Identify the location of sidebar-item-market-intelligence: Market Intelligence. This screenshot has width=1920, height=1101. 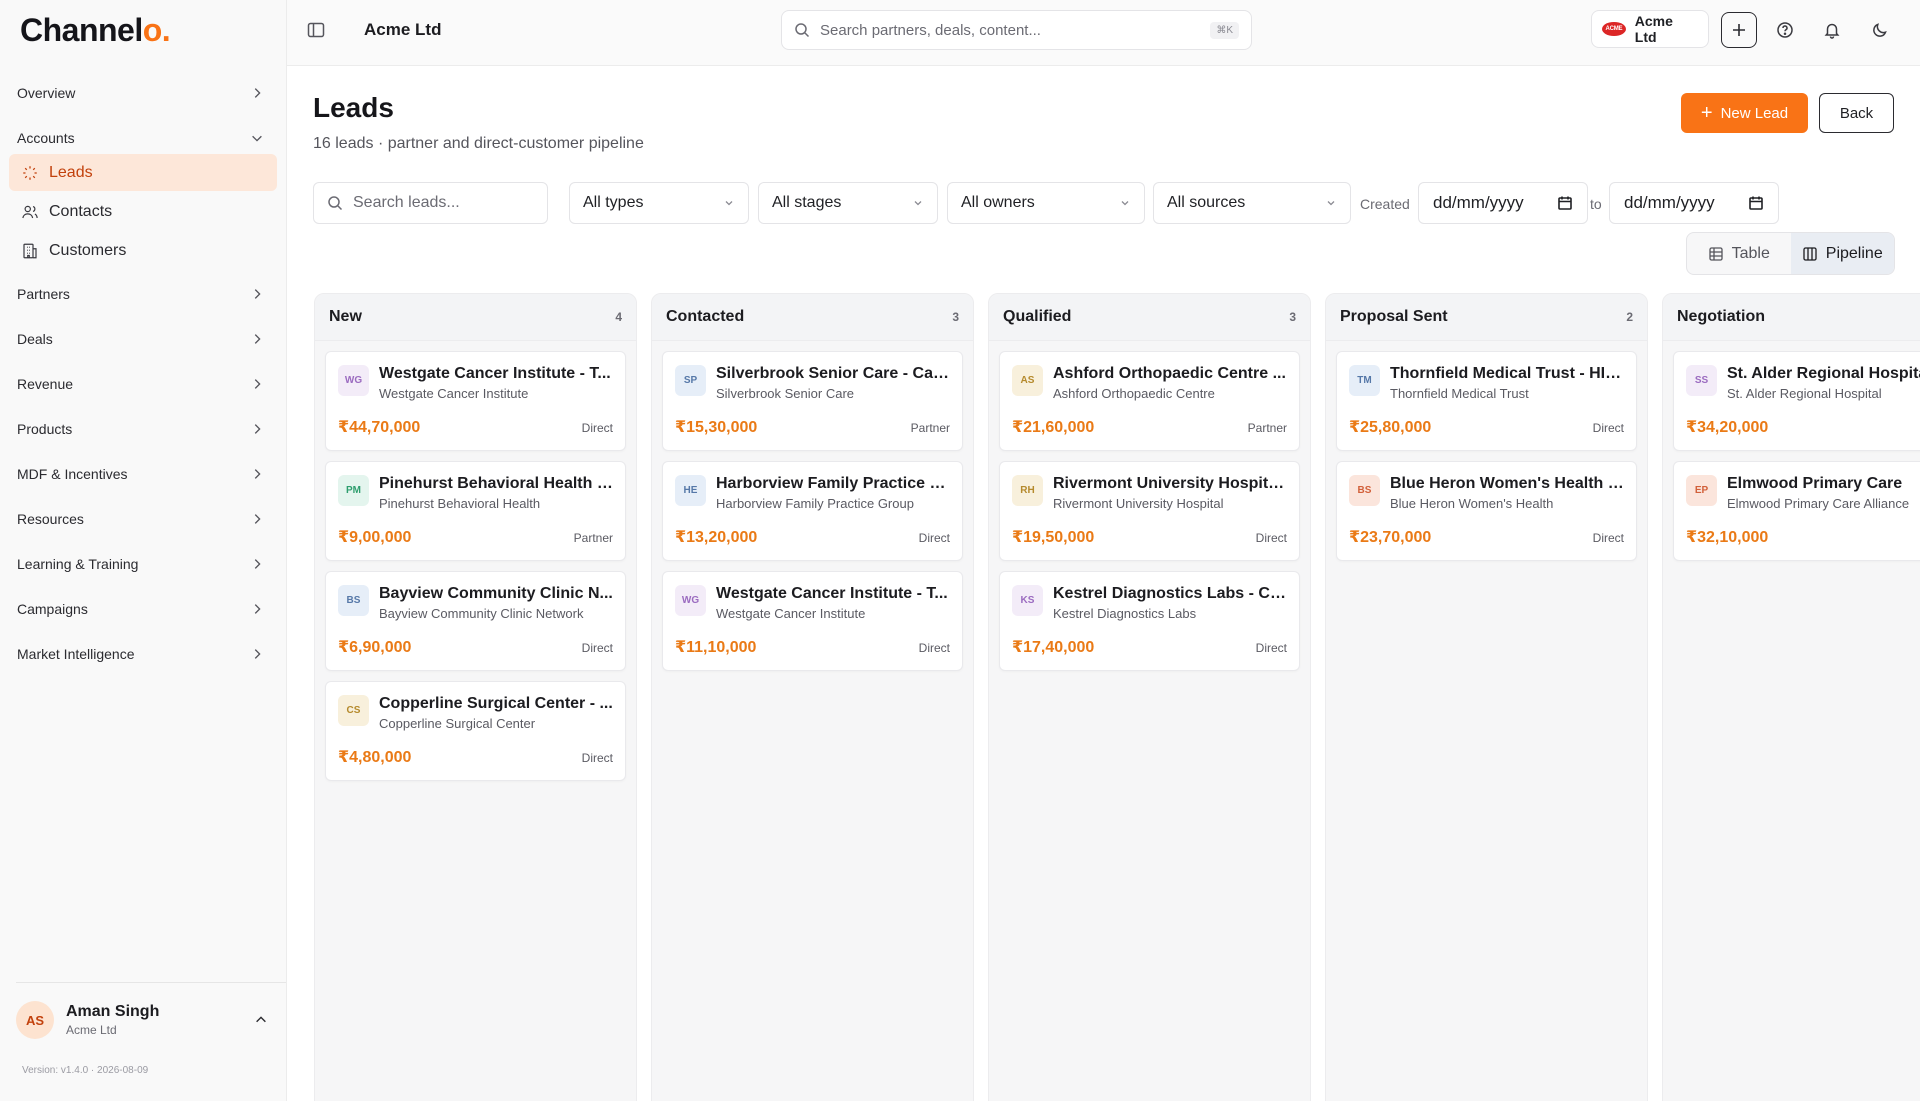
(143, 653).